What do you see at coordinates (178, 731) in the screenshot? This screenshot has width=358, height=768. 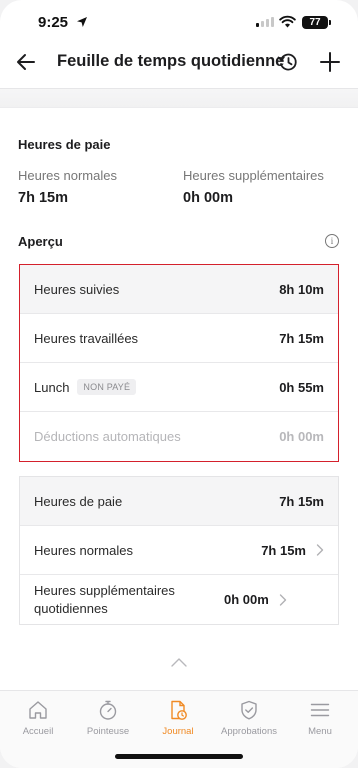 I see `tab-journal-label: Journal` at bounding box center [178, 731].